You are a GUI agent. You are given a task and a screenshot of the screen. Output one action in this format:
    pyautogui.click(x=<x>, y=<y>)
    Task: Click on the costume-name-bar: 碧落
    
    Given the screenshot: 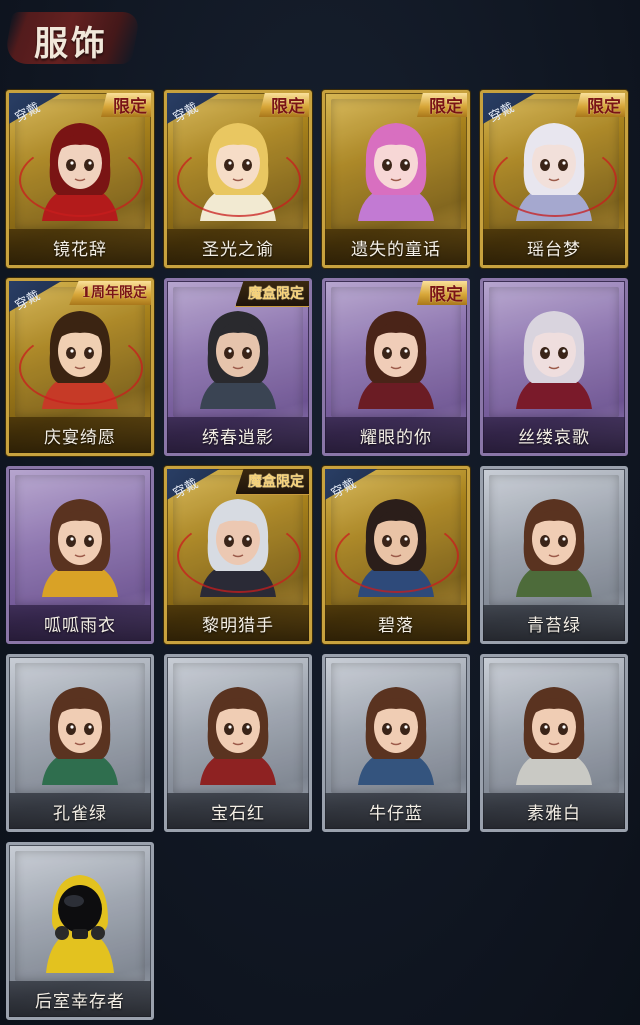 What is the action you would take?
    pyautogui.click(x=396, y=623)
    